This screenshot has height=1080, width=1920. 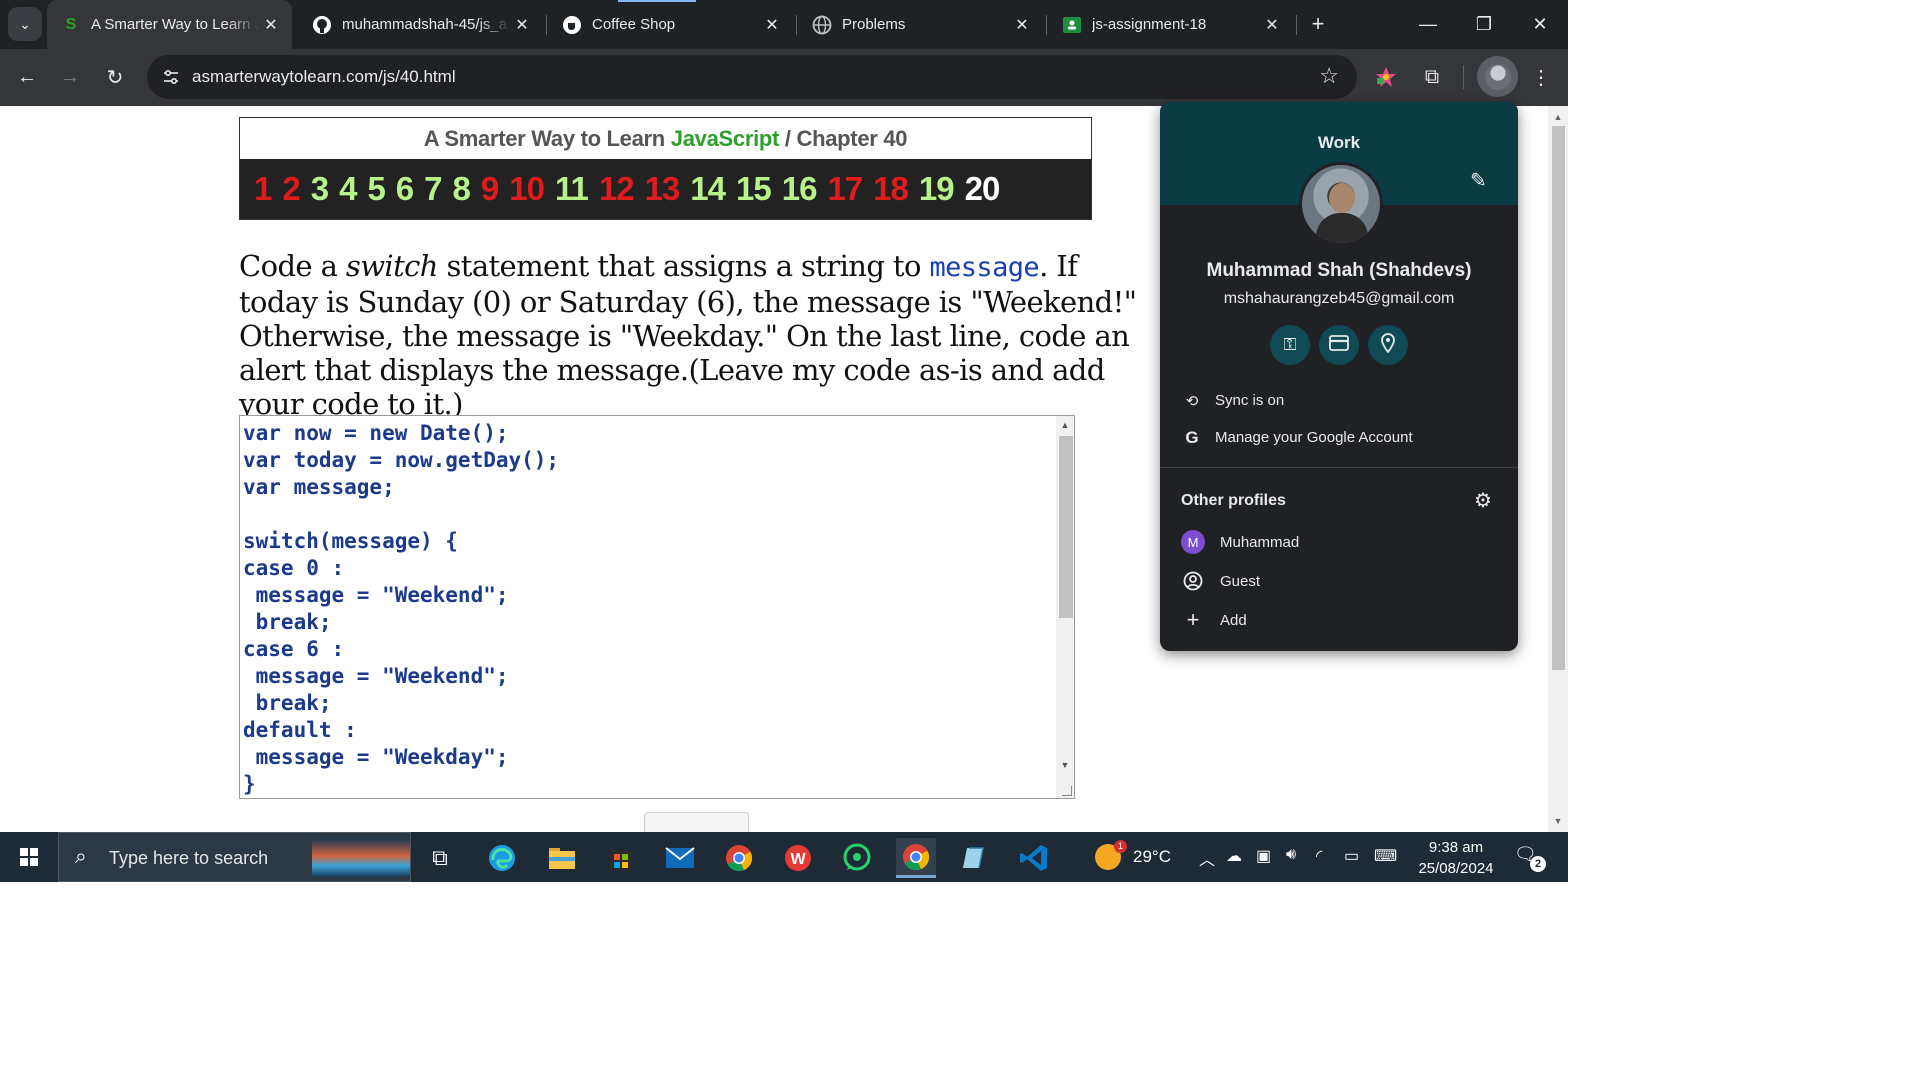 I want to click on back-button: ←, so click(x=27, y=77).